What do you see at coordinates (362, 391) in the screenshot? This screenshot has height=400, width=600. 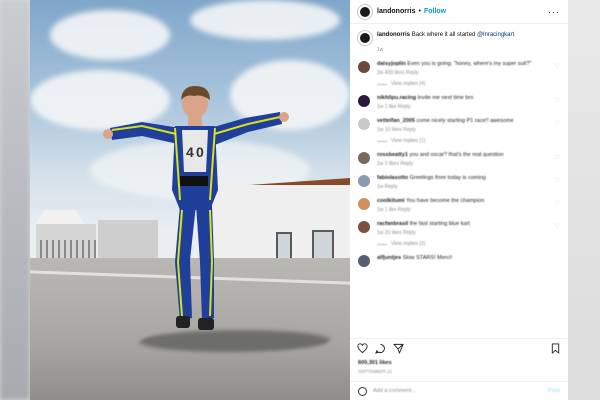 I see `emoji-icon` at bounding box center [362, 391].